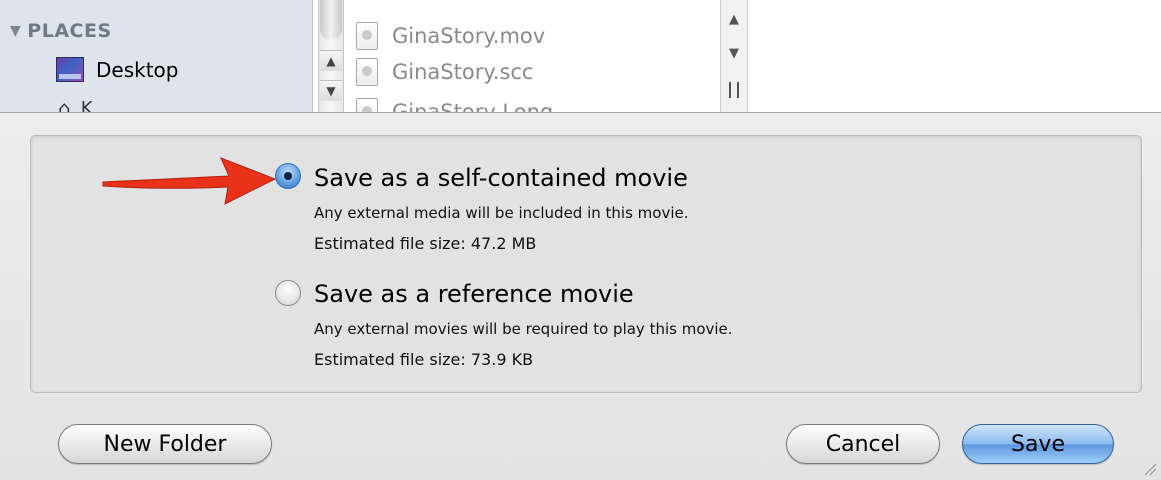 The image size is (1161, 480). What do you see at coordinates (156, 56) in the screenshot?
I see `sidebar: ▼ PLACES Desktop ⌂ K` at bounding box center [156, 56].